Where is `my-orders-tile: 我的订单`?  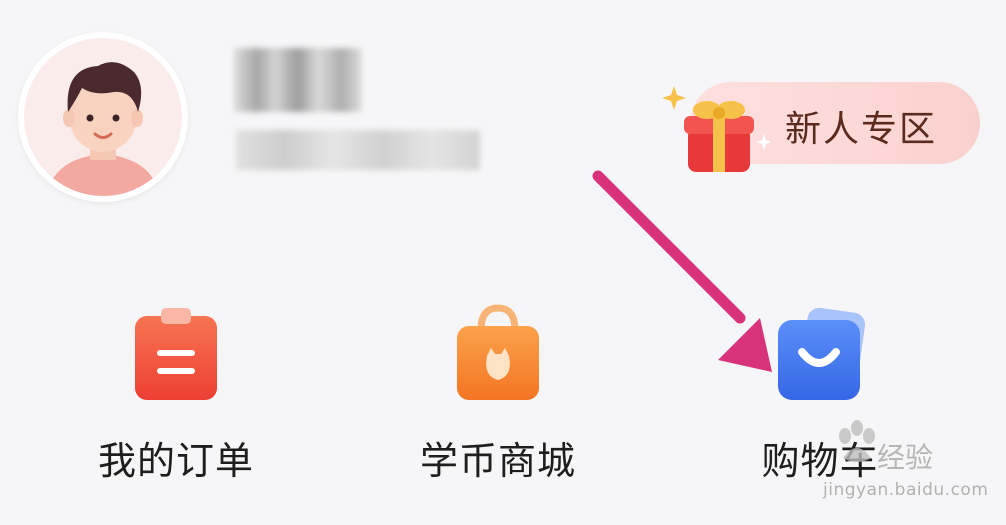 my-orders-tile: 我的订单 is located at coordinates (176, 397).